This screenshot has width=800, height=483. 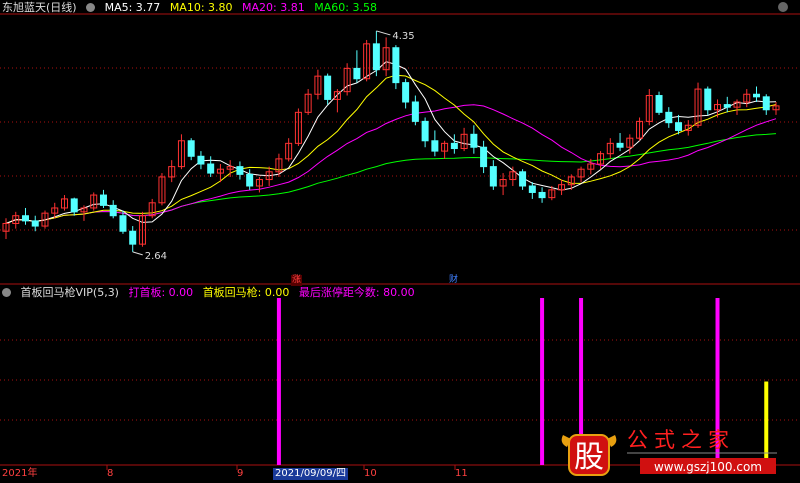 I want to click on hui-ma-qiang-label: 首板回马枪: 0.00, so click(x=246, y=292).